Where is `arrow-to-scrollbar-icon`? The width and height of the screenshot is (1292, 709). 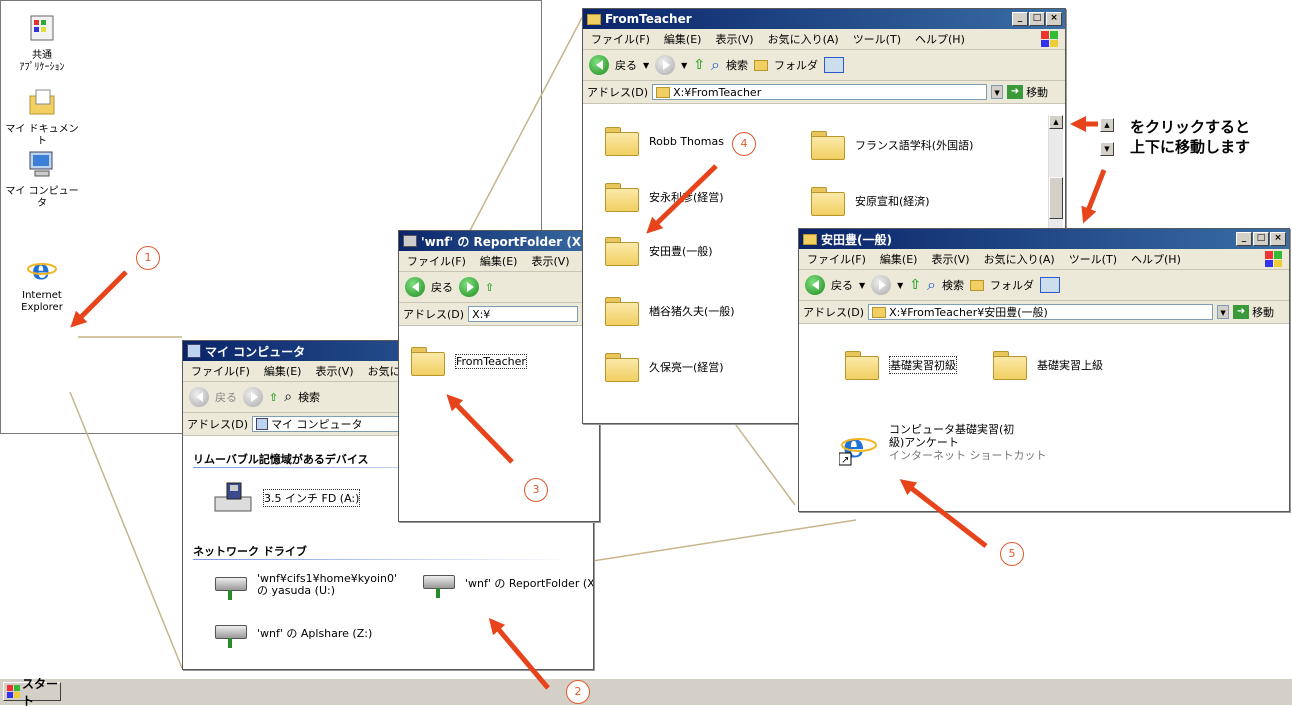 arrow-to-scrollbar-icon is located at coordinates (1094, 196).